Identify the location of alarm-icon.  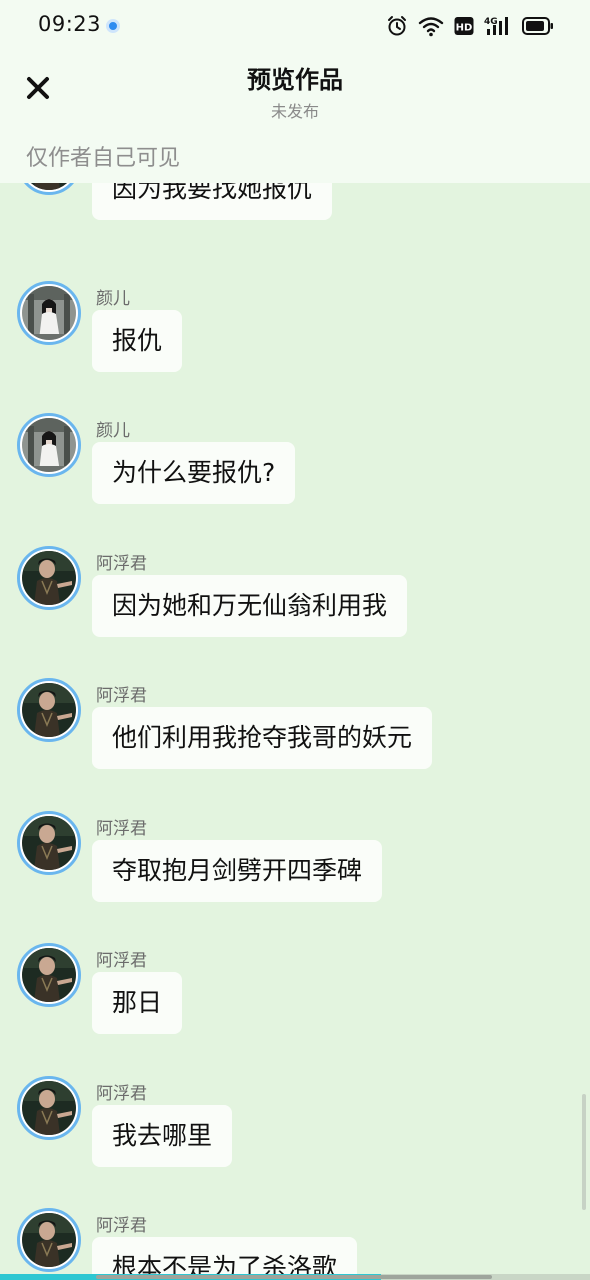
(397, 26).